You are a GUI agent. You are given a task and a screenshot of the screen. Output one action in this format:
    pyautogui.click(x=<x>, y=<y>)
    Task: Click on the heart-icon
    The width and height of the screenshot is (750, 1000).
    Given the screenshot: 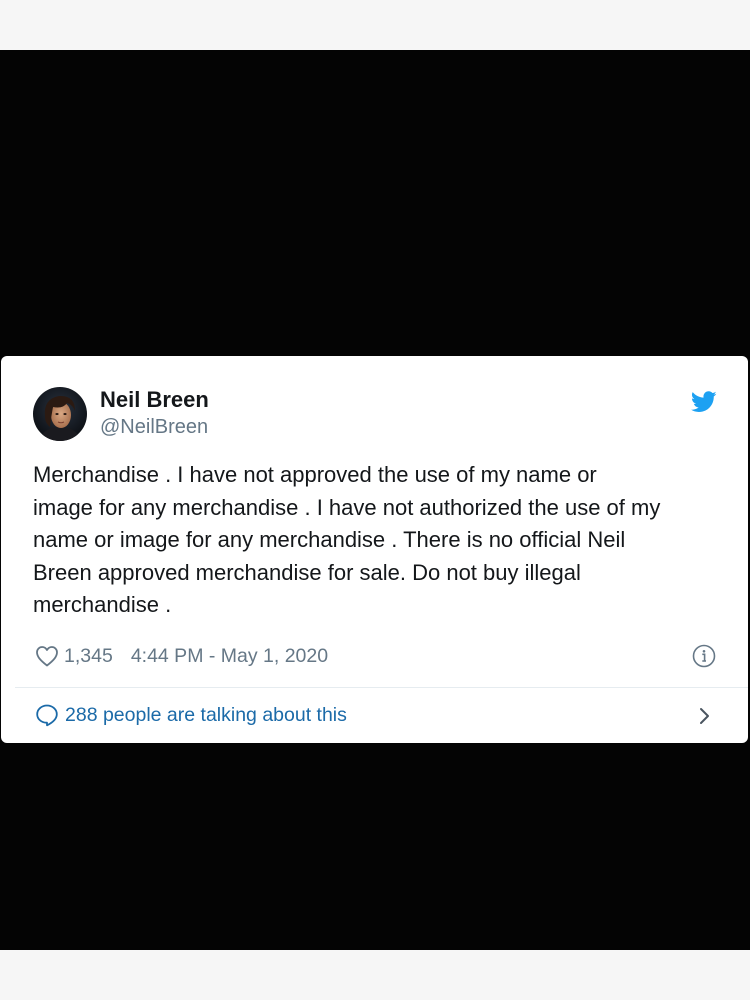 What is the action you would take?
    pyautogui.click(x=47, y=656)
    